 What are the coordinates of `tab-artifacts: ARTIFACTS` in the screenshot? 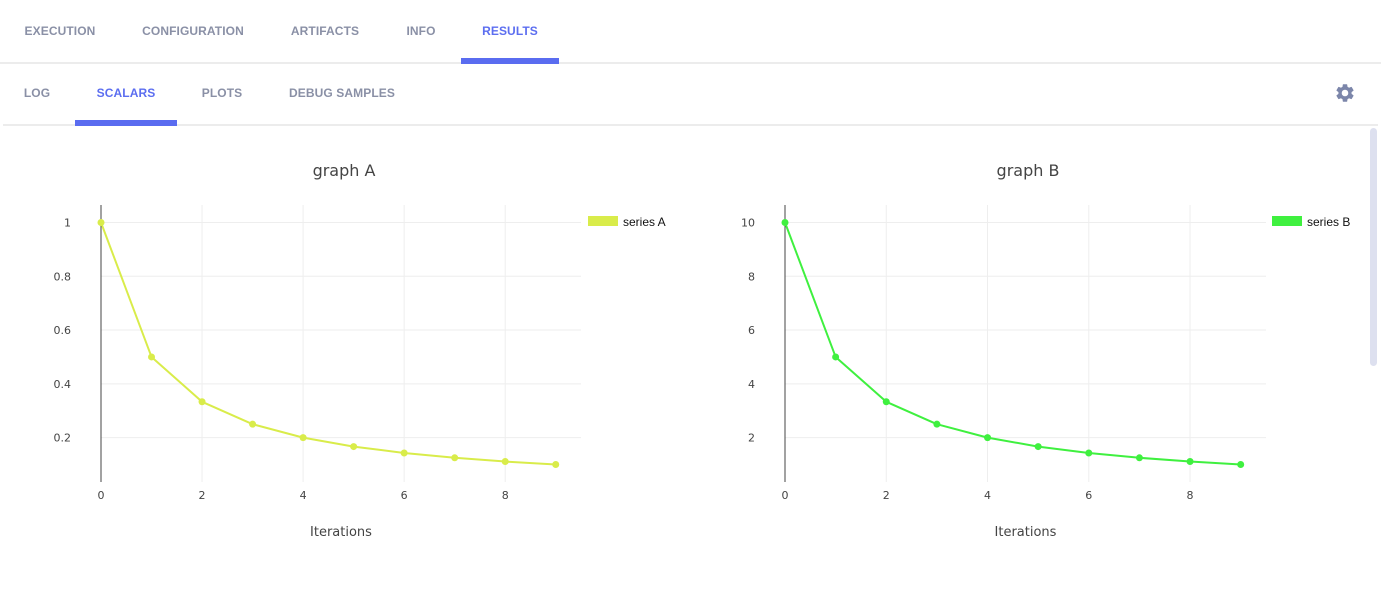 It's located at (325, 31).